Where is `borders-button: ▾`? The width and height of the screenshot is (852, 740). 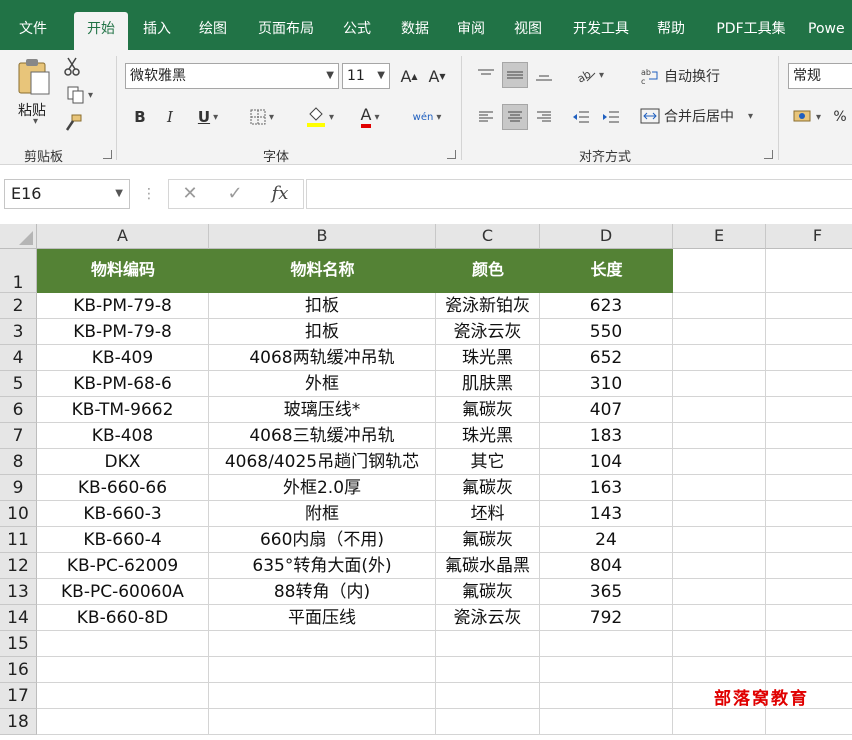 borders-button: ▾ is located at coordinates (262, 117).